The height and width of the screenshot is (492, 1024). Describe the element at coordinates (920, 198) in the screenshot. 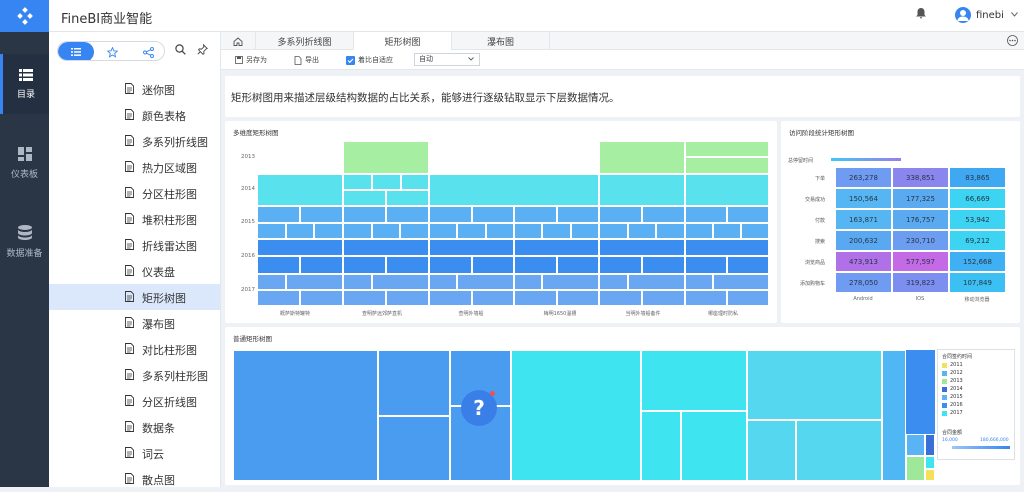

I see `heatmap-cell: 177,325` at that location.